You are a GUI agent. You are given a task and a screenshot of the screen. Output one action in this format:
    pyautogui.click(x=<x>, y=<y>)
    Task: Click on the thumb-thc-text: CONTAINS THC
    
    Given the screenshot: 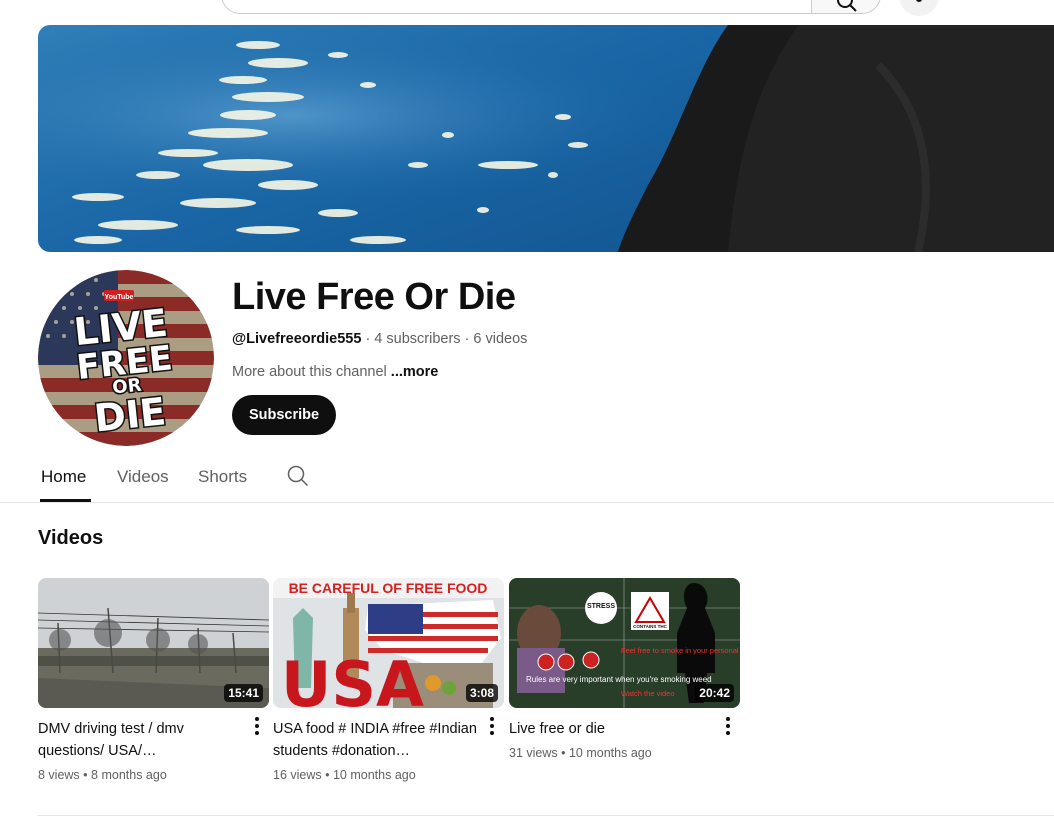 What is the action you would take?
    pyautogui.click(x=650, y=626)
    